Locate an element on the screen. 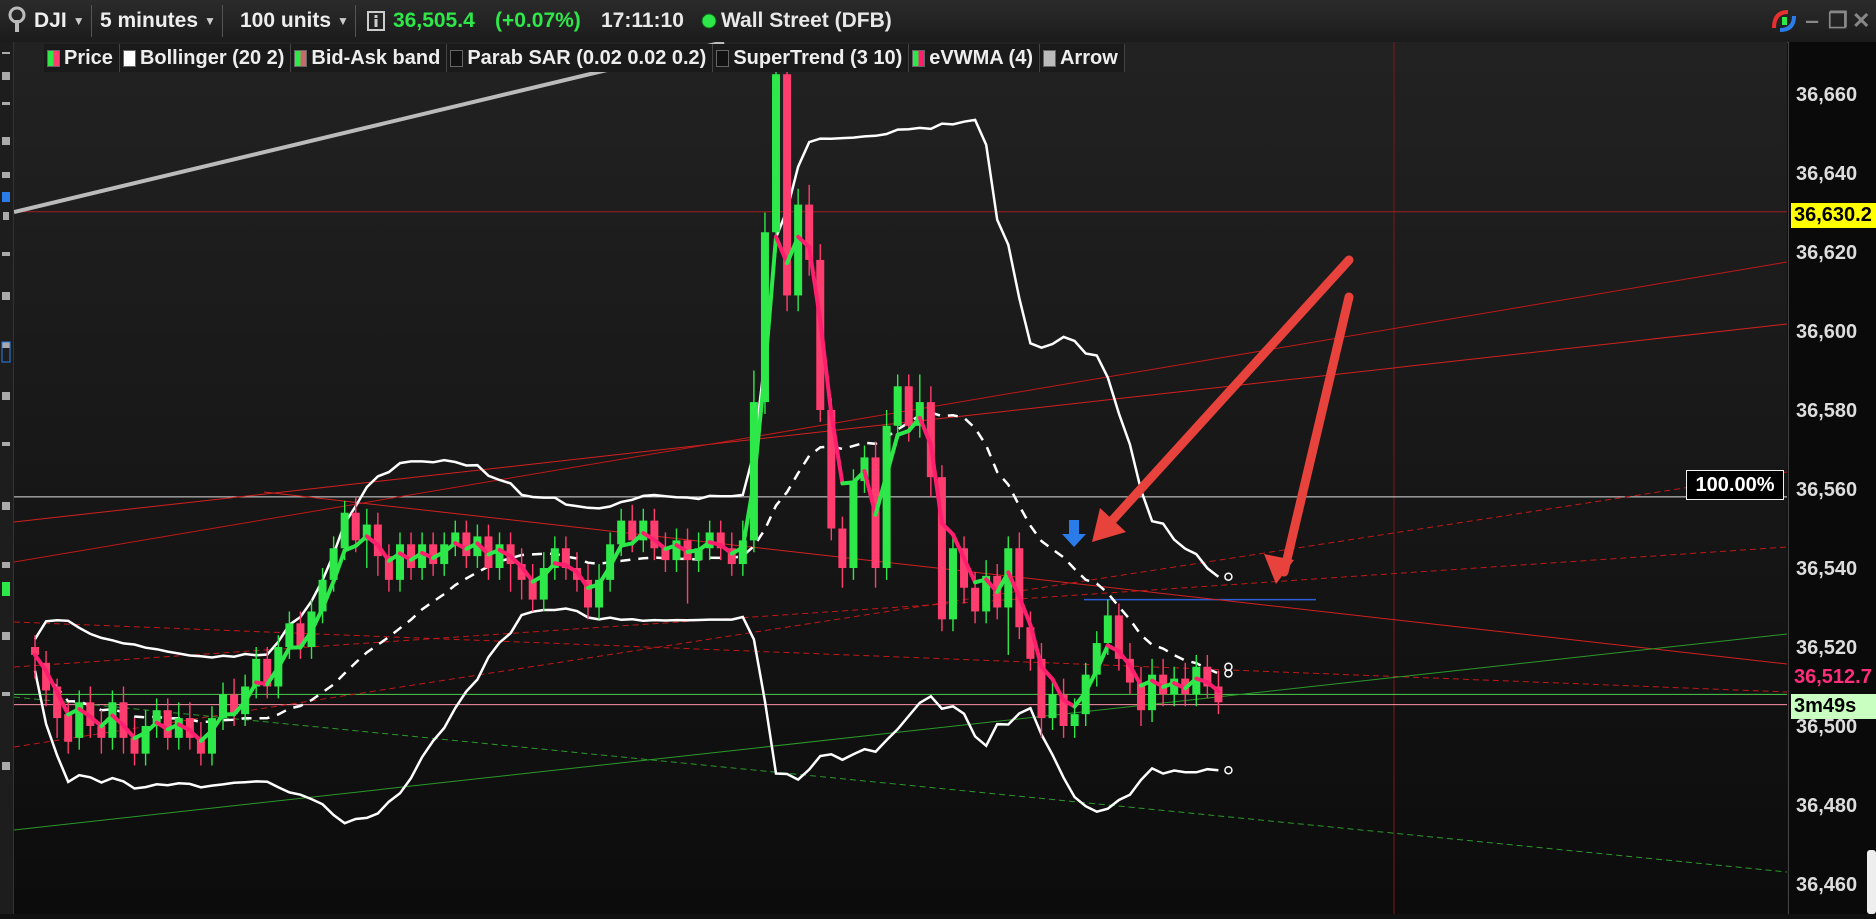  legend-label: Parab SAR (0.02 0.02 0.2) is located at coordinates (586, 58).